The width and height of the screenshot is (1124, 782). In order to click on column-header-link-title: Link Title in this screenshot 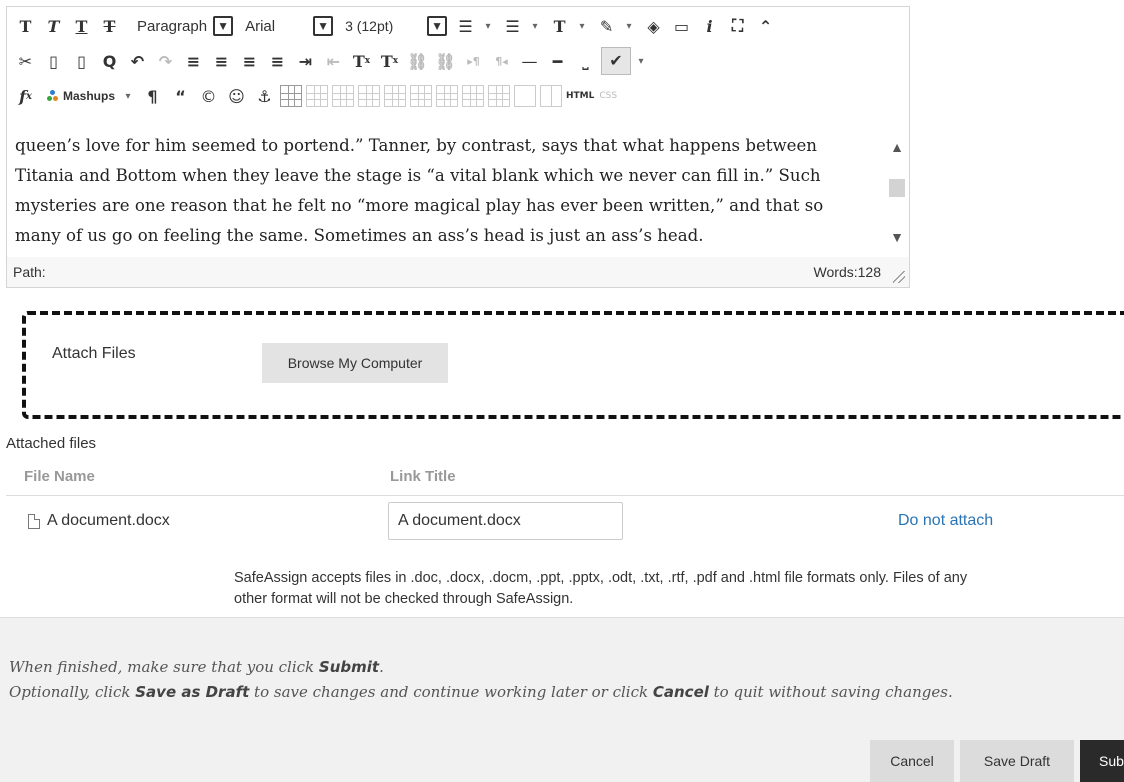, I will do `click(423, 476)`.